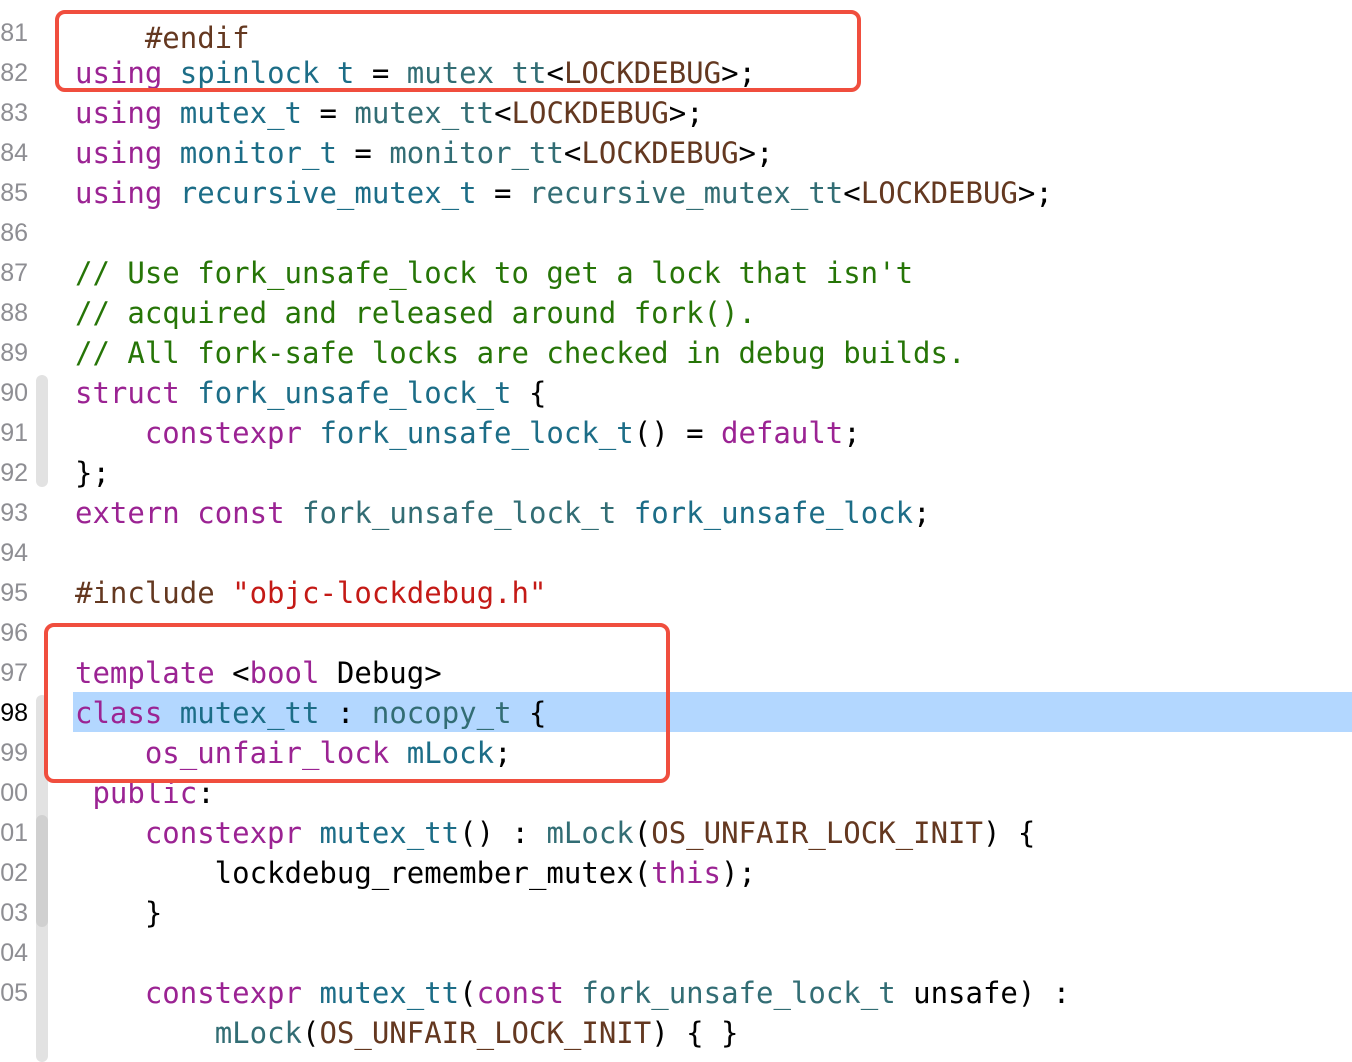 Image resolution: width=1352 pixels, height=1062 pixels. Describe the element at coordinates (713, 793) in the screenshot. I see `code-line: public:` at that location.